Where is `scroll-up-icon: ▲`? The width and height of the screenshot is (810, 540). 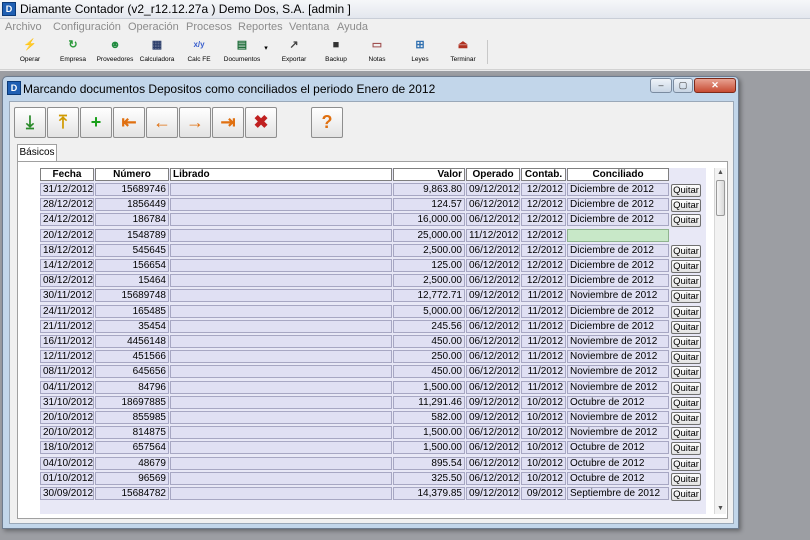 scroll-up-icon: ▲ is located at coordinates (720, 173).